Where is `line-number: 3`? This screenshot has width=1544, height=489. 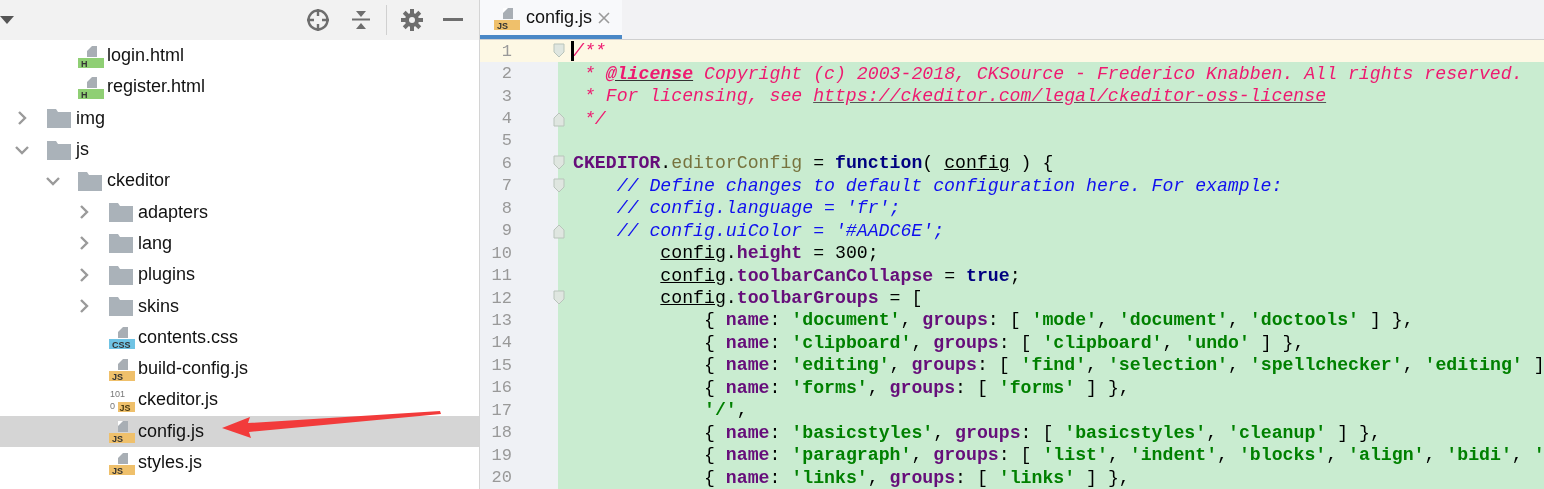
line-number: 3 is located at coordinates (506, 96).